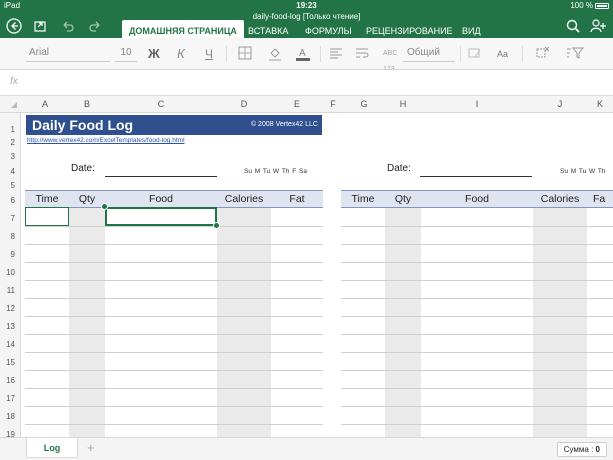 The height and width of the screenshot is (460, 613). I want to click on status-bar: iPad 19:23 100 %, so click(306, 6).